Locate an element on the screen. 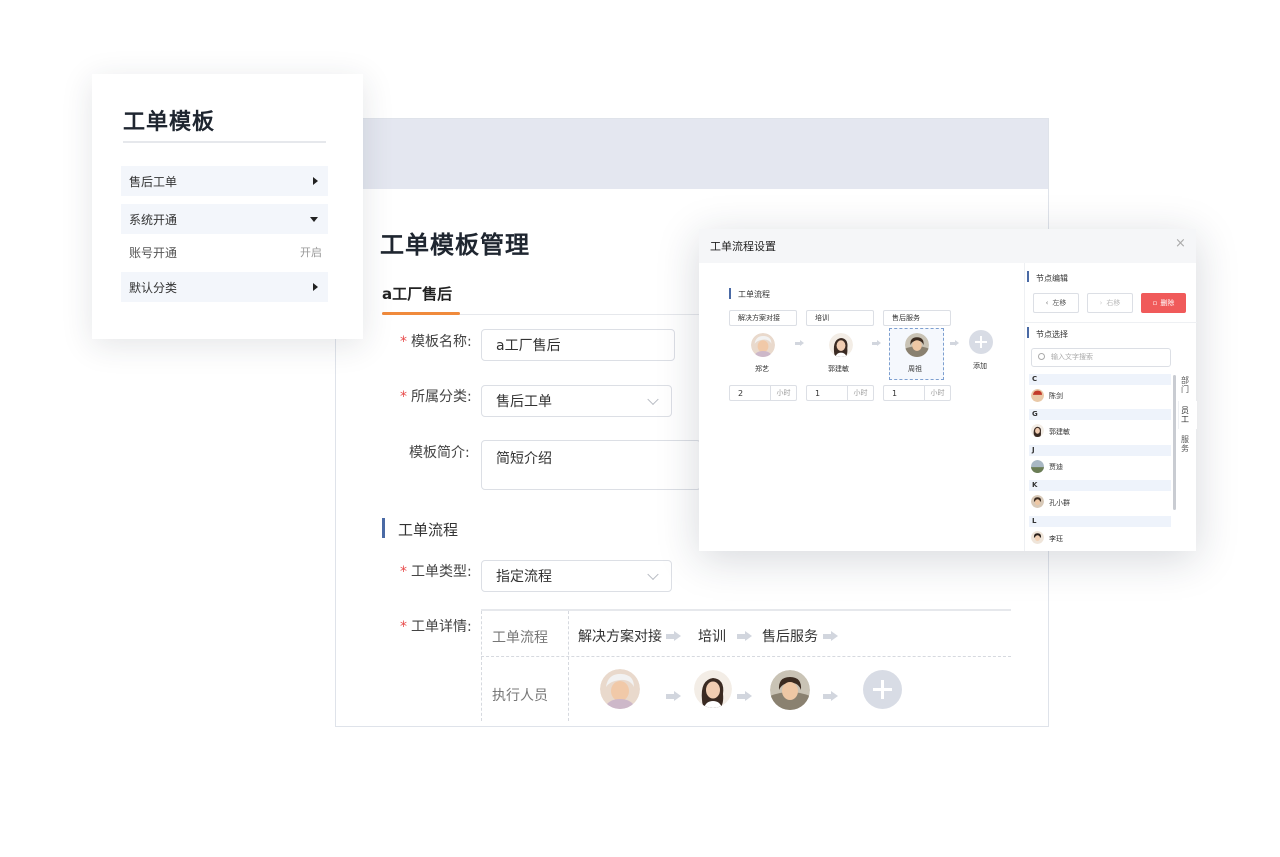 The width and height of the screenshot is (1280, 857). category-label-text: 所属分类: is located at coordinates (441, 397).